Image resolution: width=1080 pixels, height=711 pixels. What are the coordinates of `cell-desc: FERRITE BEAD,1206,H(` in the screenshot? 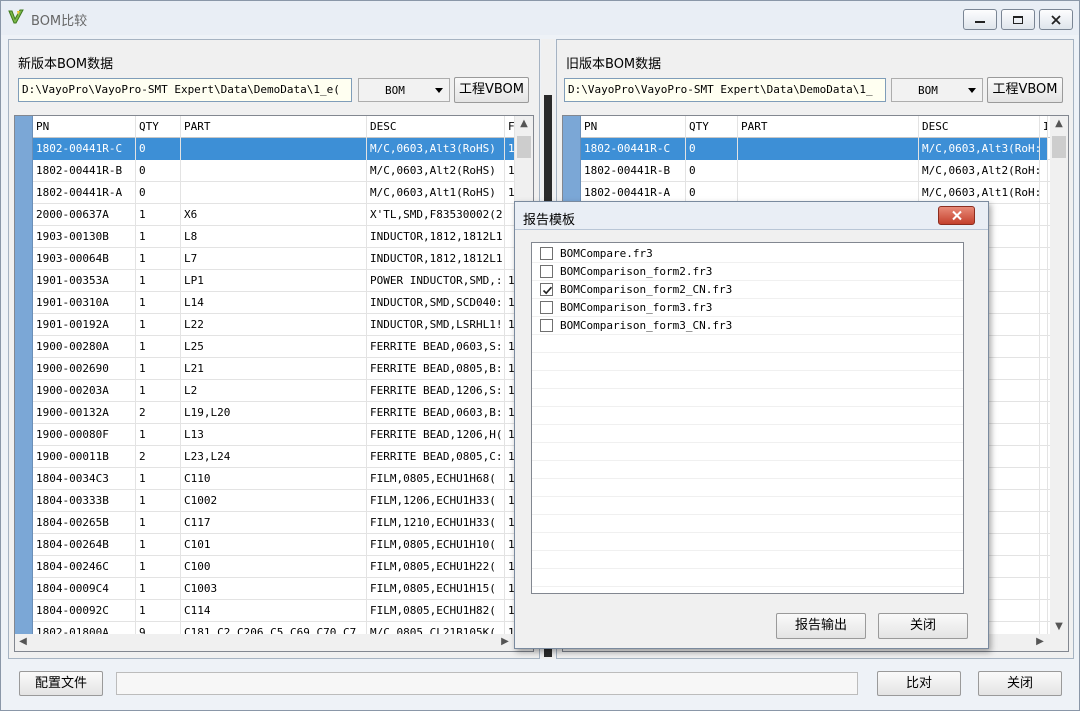 It's located at (436, 435).